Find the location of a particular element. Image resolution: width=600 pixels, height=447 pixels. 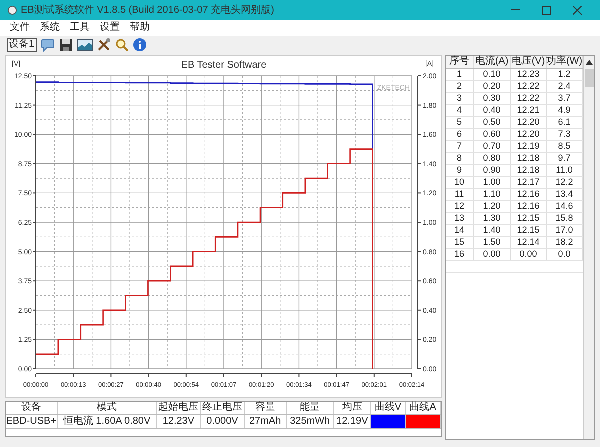

scrollbar-thumb is located at coordinates (589, 78).